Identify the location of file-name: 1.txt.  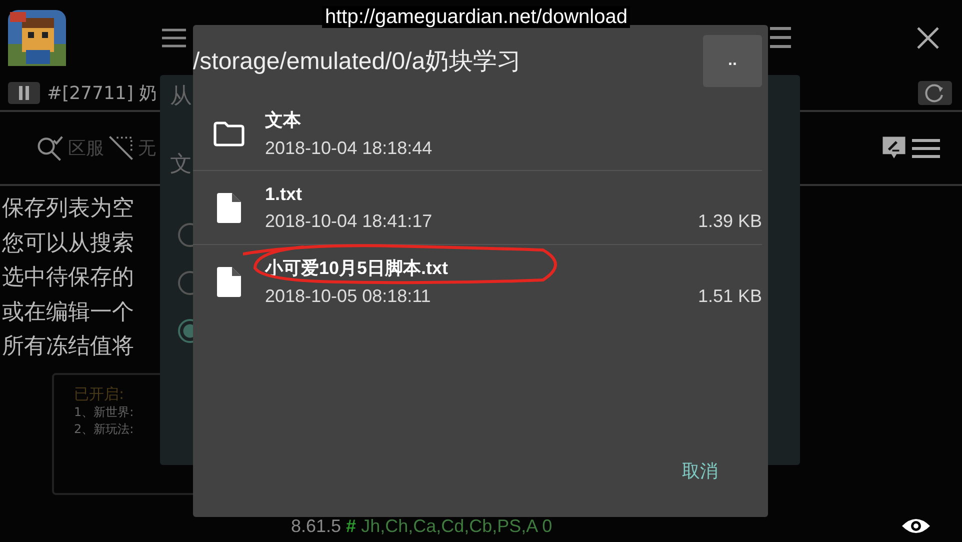
(284, 194).